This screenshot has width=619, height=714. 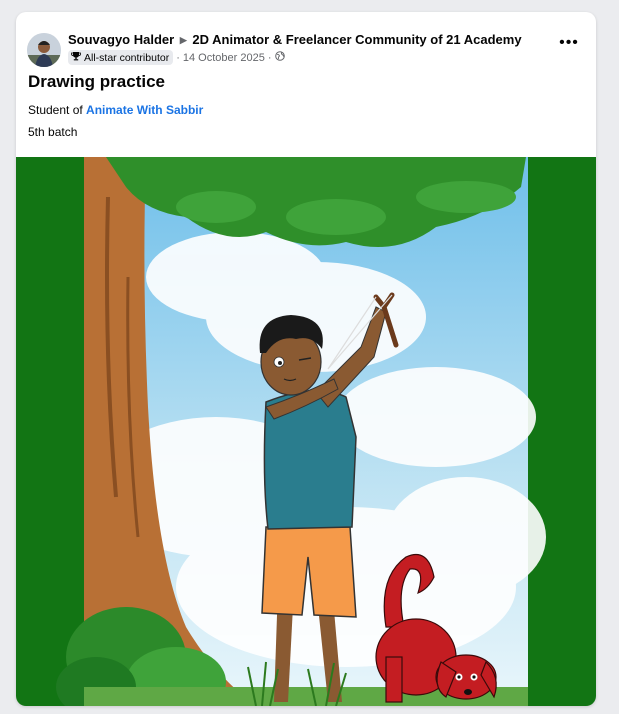 What do you see at coordinates (76, 57) in the screenshot?
I see `trophy-icon` at bounding box center [76, 57].